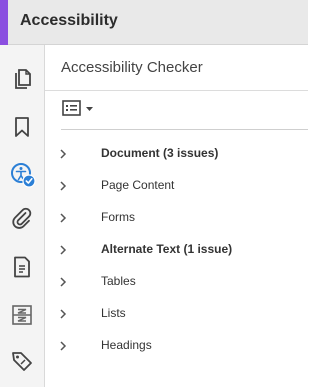 This screenshot has width=320, height=387. Describe the element at coordinates (71, 108) in the screenshot. I see `options-list-icon` at that location.